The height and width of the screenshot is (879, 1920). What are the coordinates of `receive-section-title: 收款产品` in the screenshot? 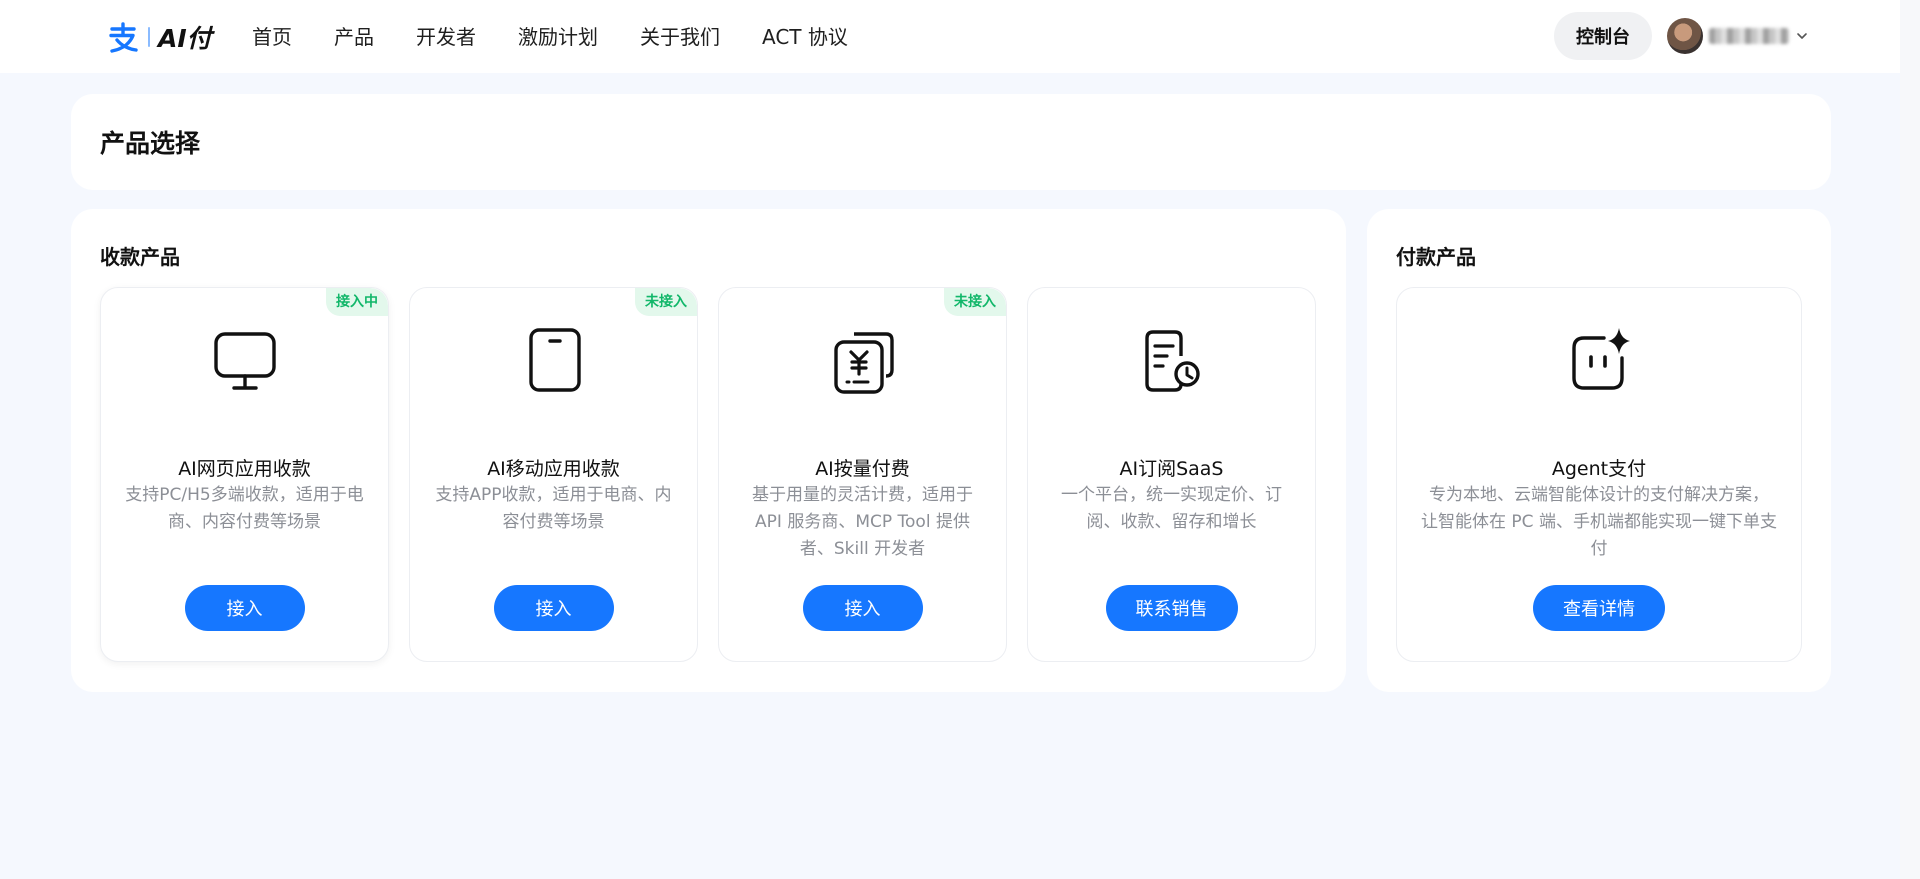 It's located at (140, 257).